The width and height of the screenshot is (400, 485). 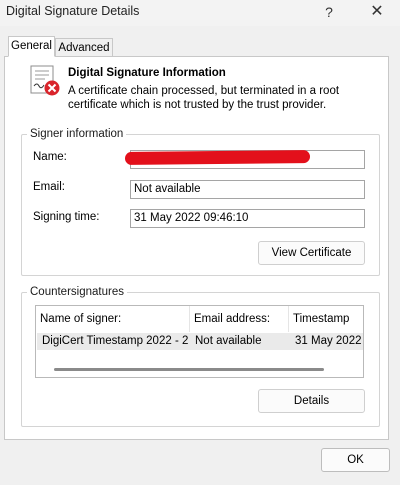 I want to click on signing-time-label: Signing time:, so click(x=66, y=217).